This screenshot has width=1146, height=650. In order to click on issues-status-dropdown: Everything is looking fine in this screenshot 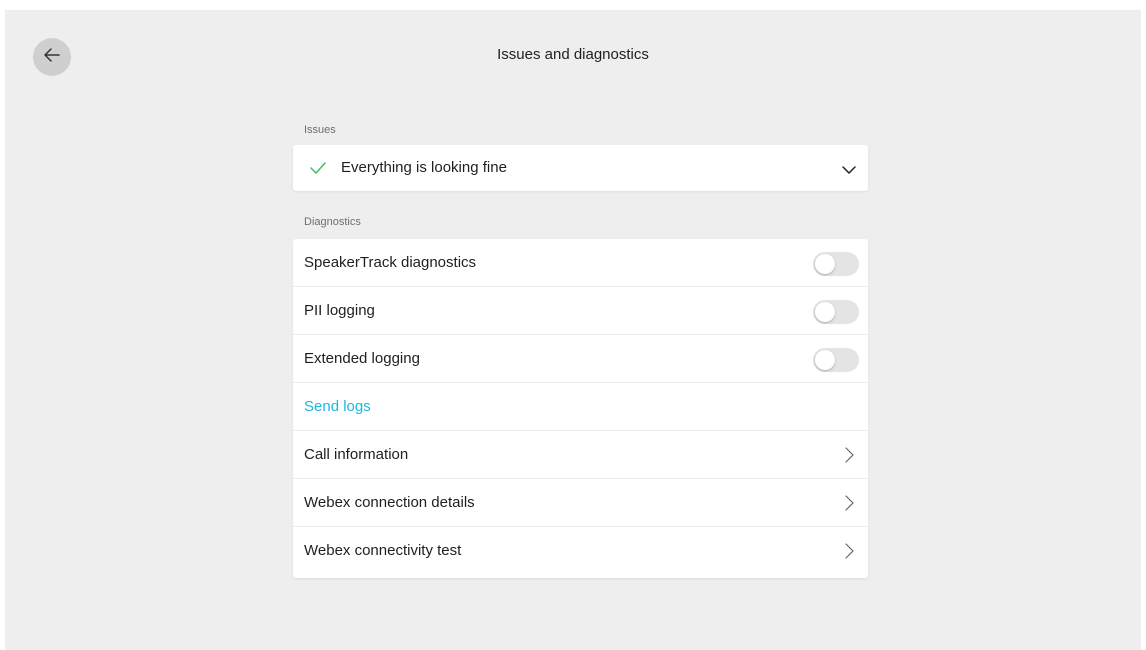, I will do `click(580, 168)`.